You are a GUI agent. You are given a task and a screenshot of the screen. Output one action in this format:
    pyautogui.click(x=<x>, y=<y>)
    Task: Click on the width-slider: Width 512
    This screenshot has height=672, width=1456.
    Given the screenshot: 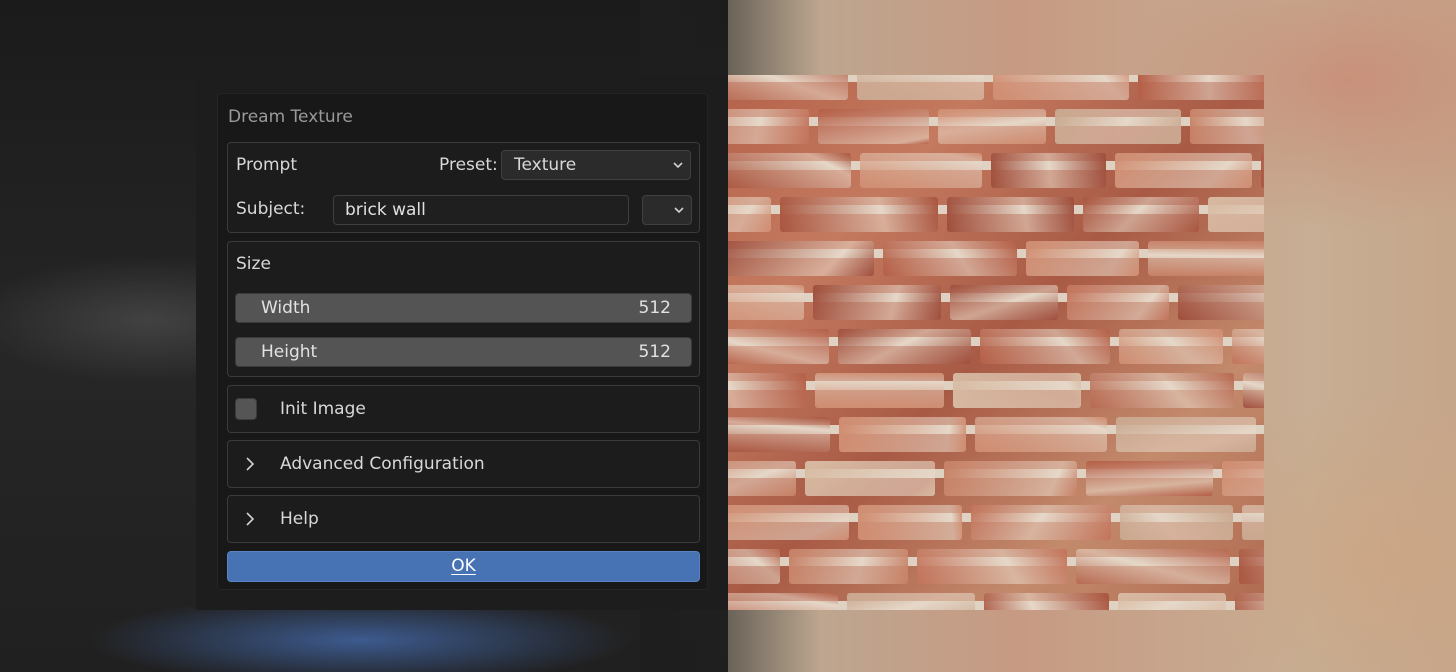 What is the action you would take?
    pyautogui.click(x=463, y=308)
    